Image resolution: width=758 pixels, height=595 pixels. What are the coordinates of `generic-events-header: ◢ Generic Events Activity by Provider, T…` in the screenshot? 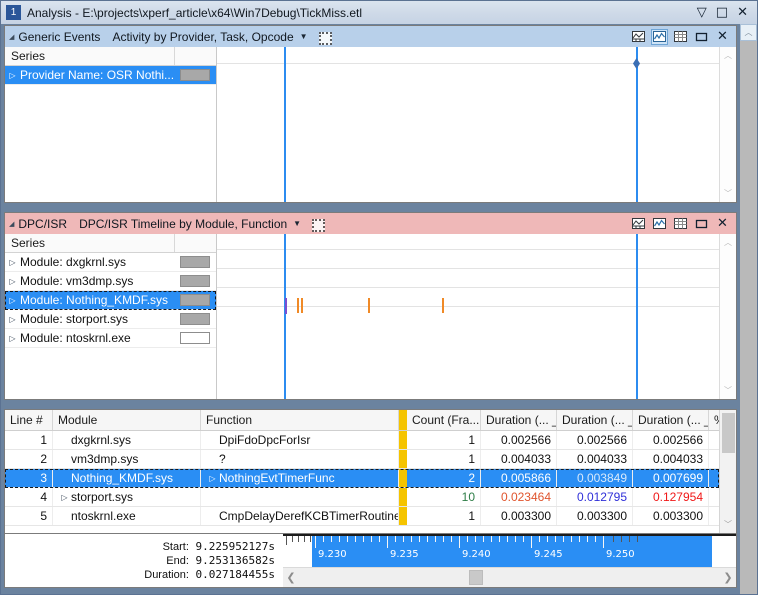 It's located at (370, 36).